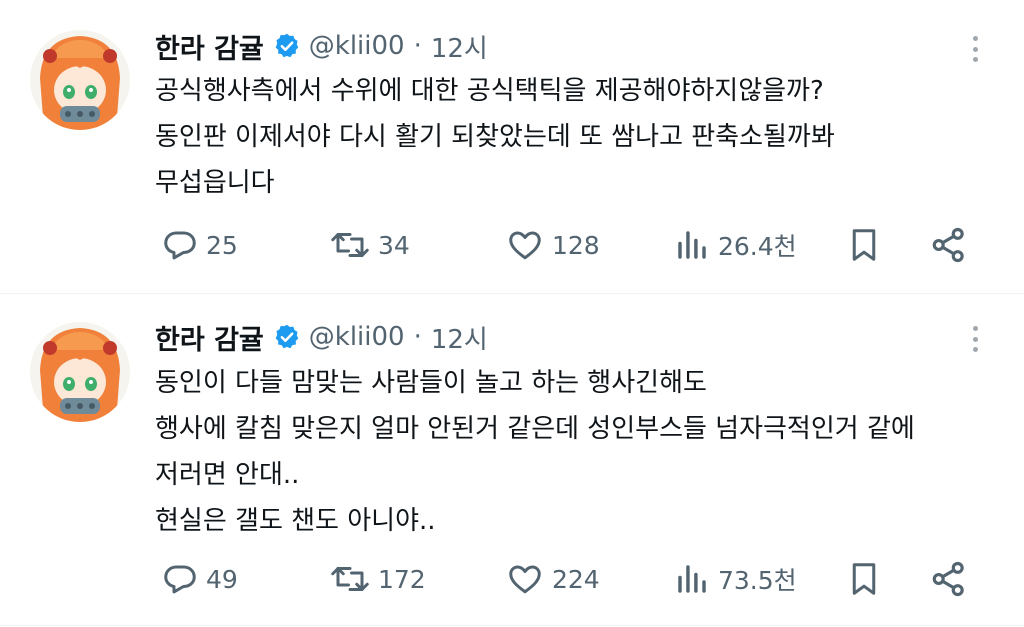 This screenshot has height=627, width=1024. I want to click on tweet-actions: 25 34 128 26.4천, so click(568, 245).